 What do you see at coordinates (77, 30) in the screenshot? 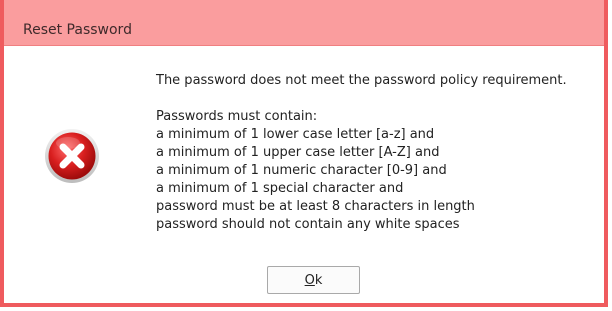
I see `window-title: Reset Password` at bounding box center [77, 30].